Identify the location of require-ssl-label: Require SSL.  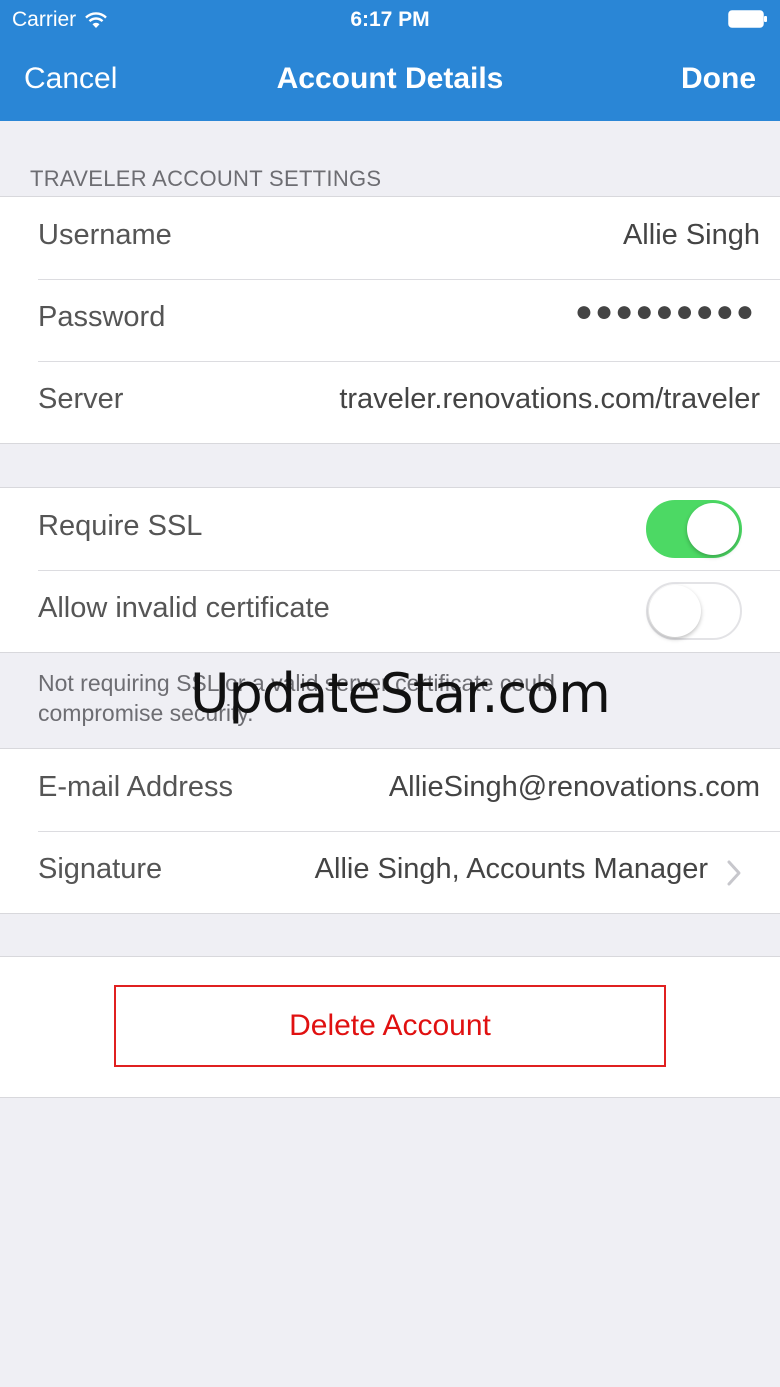
(120, 526).